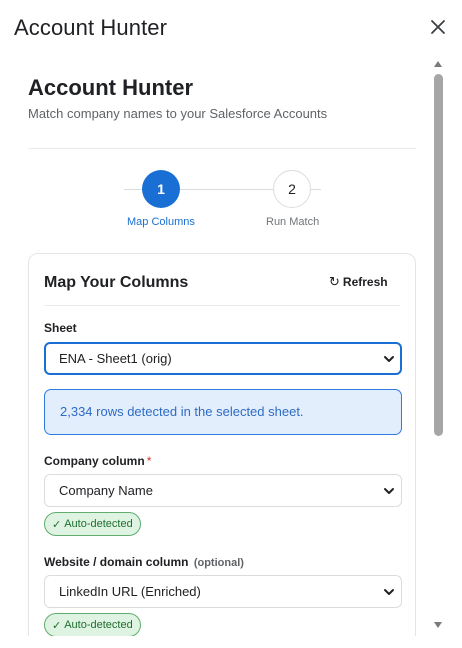 The image size is (462, 648). What do you see at coordinates (226, 189) in the screenshot?
I see `stepper-line-middle` at bounding box center [226, 189].